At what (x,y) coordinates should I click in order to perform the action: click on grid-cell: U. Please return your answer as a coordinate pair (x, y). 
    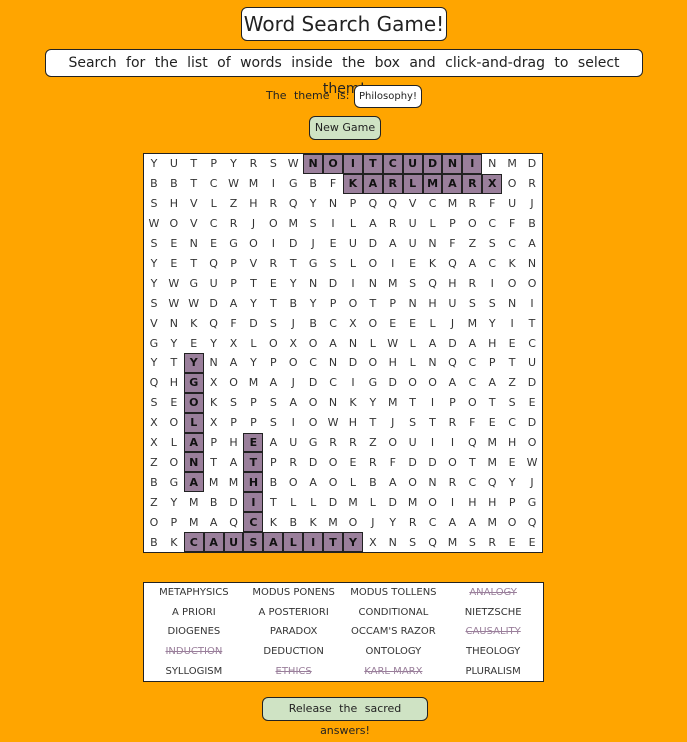
    Looking at the image, I should click on (413, 443).